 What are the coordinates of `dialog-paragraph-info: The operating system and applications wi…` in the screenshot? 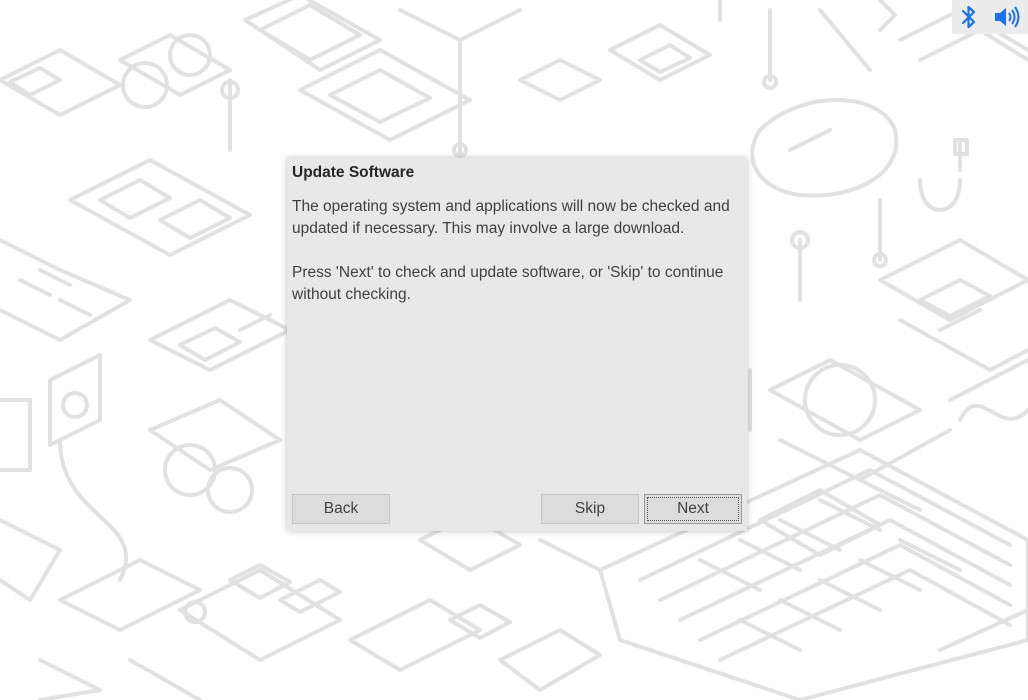 It's located at (511, 217).